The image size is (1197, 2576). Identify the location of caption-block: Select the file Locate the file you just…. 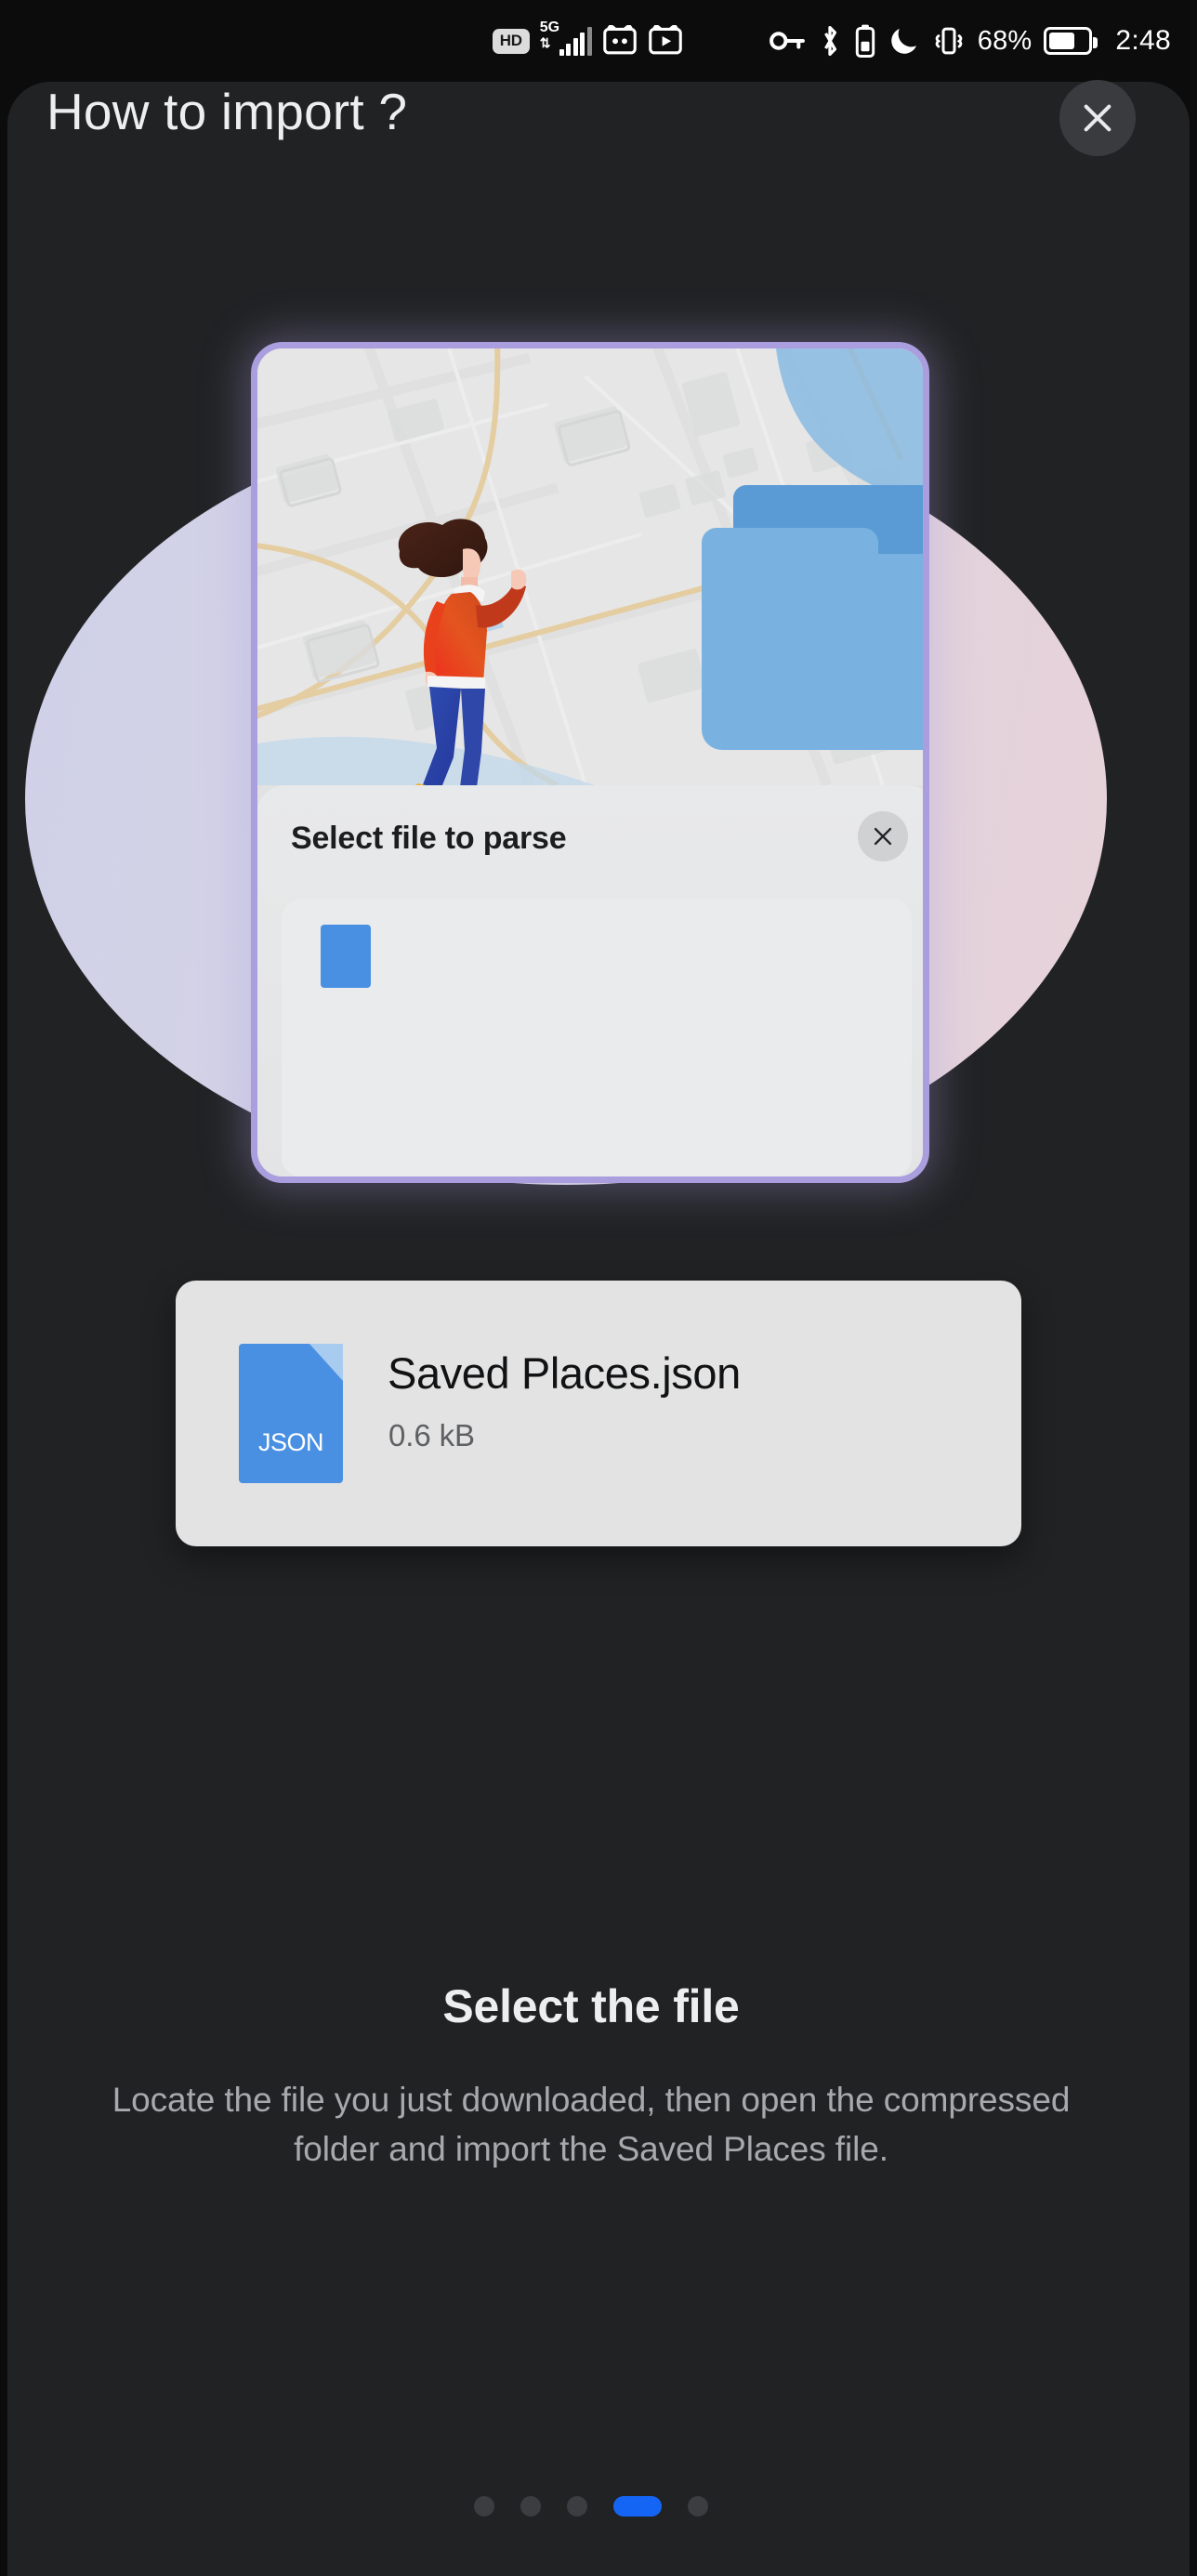
(591, 2076).